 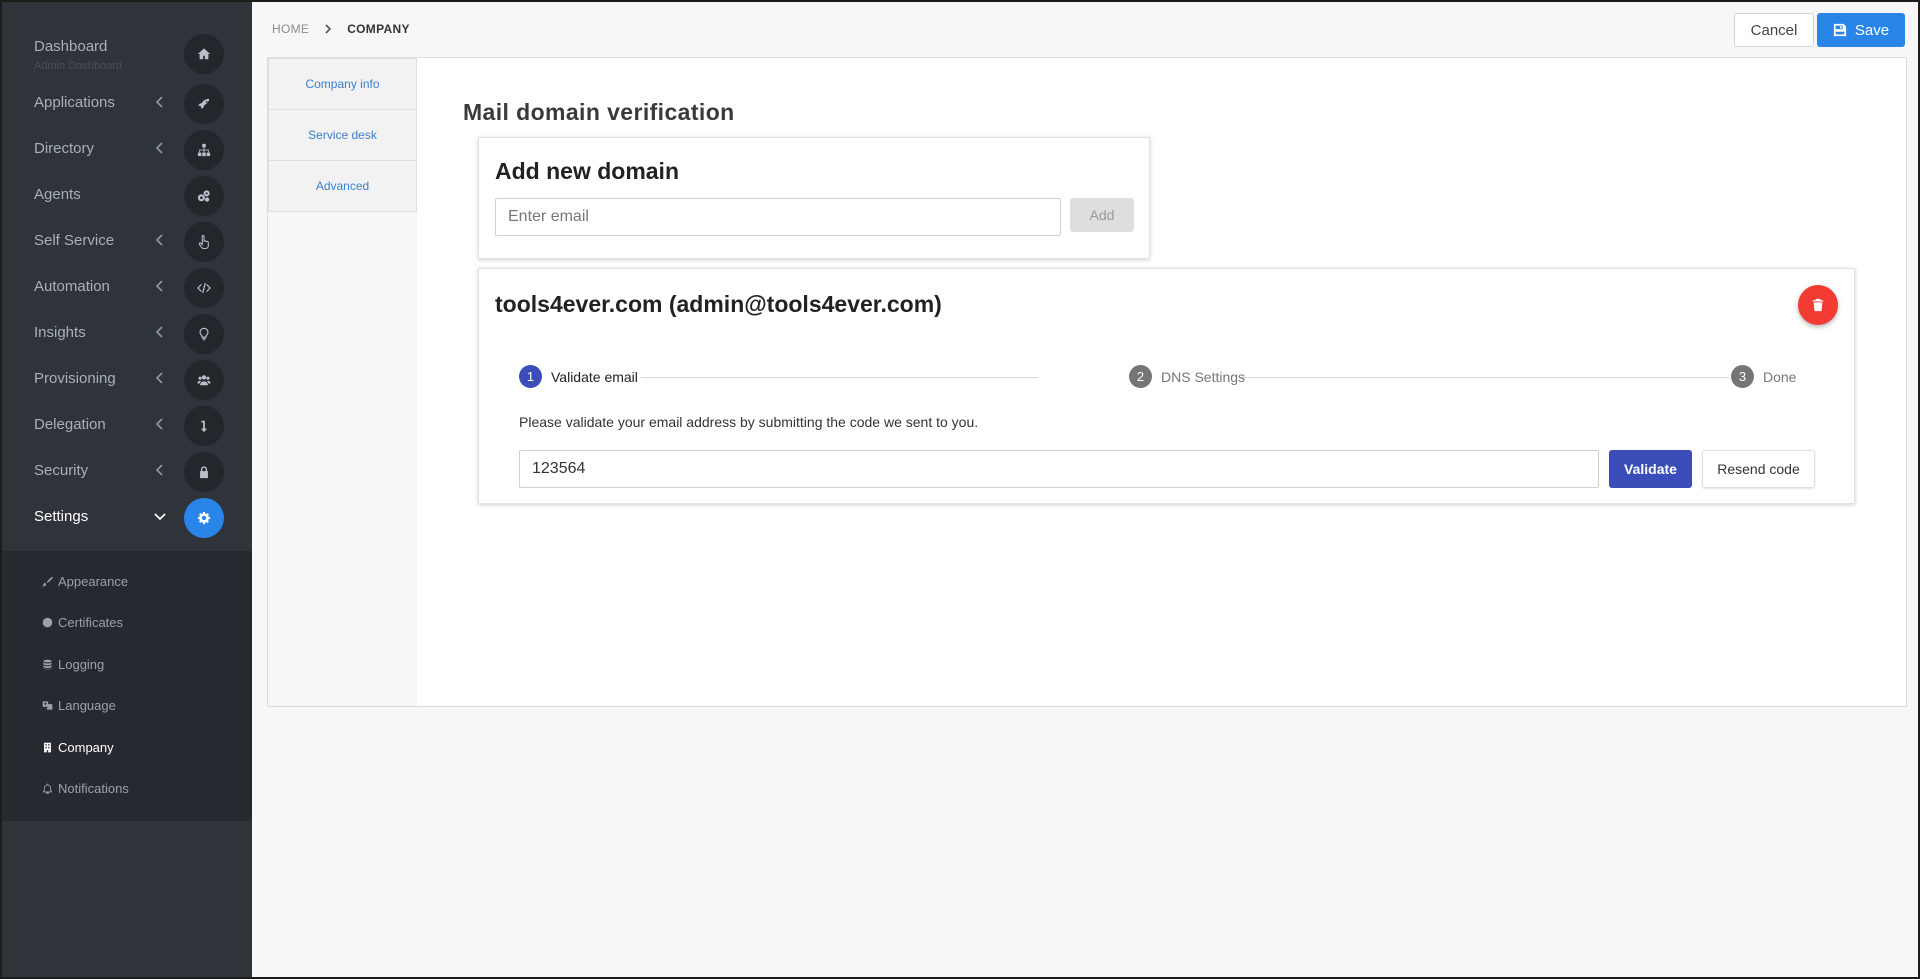 I want to click on submenu-item-certificates: Certificates, so click(x=82, y=622).